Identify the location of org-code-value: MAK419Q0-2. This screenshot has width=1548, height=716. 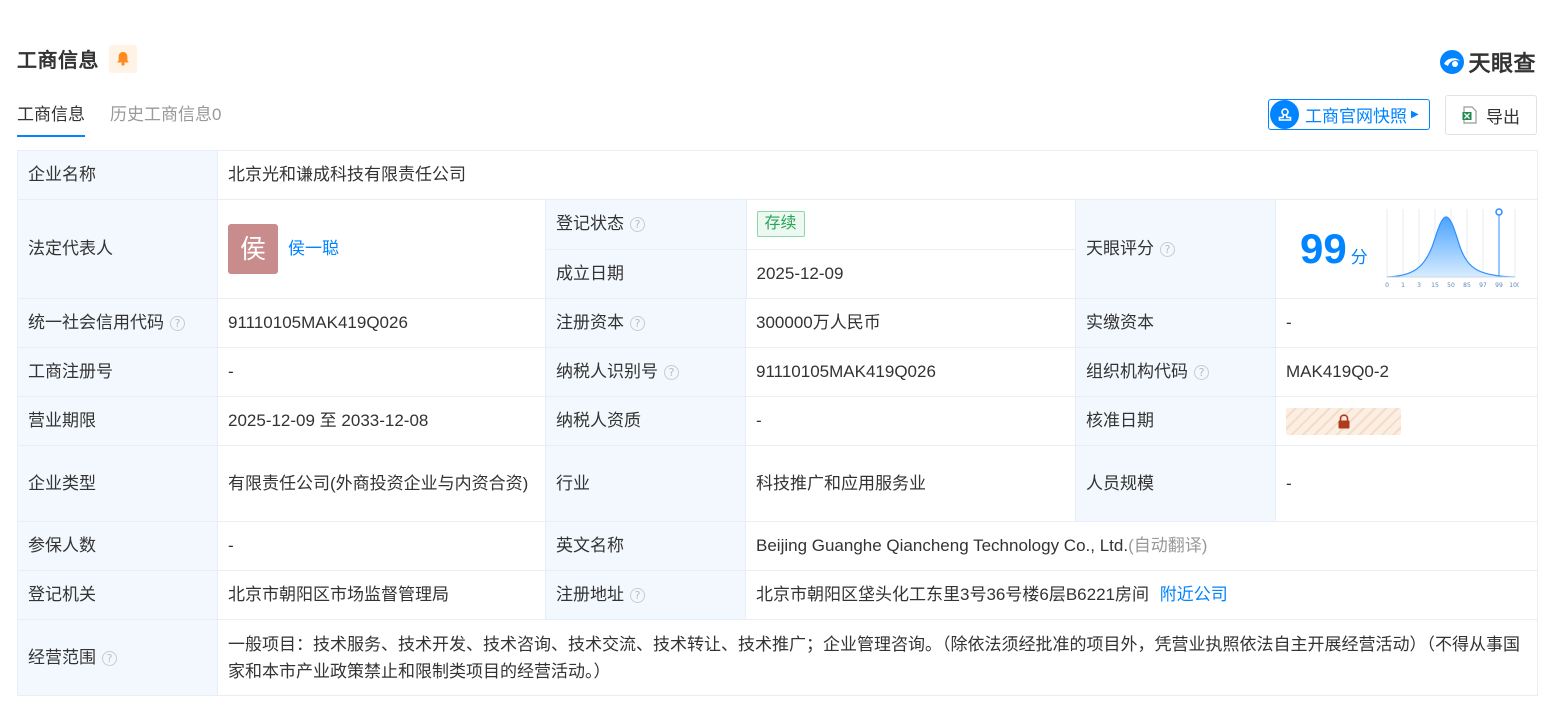
(1406, 372).